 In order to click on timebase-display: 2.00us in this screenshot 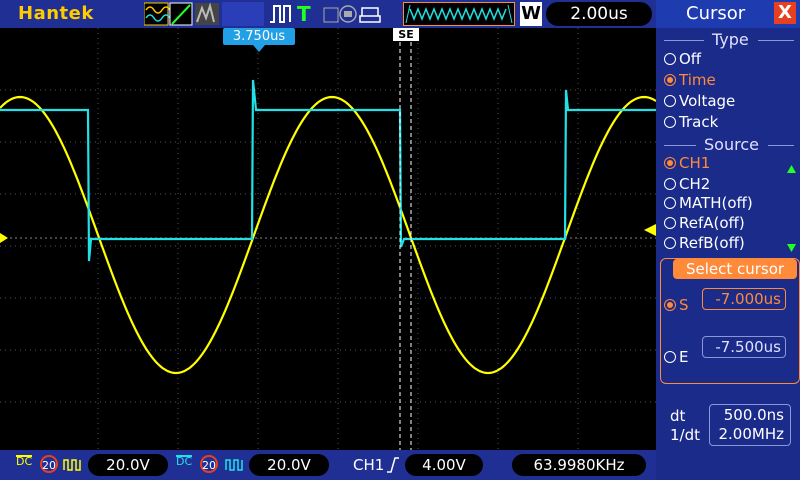, I will do `click(599, 14)`.